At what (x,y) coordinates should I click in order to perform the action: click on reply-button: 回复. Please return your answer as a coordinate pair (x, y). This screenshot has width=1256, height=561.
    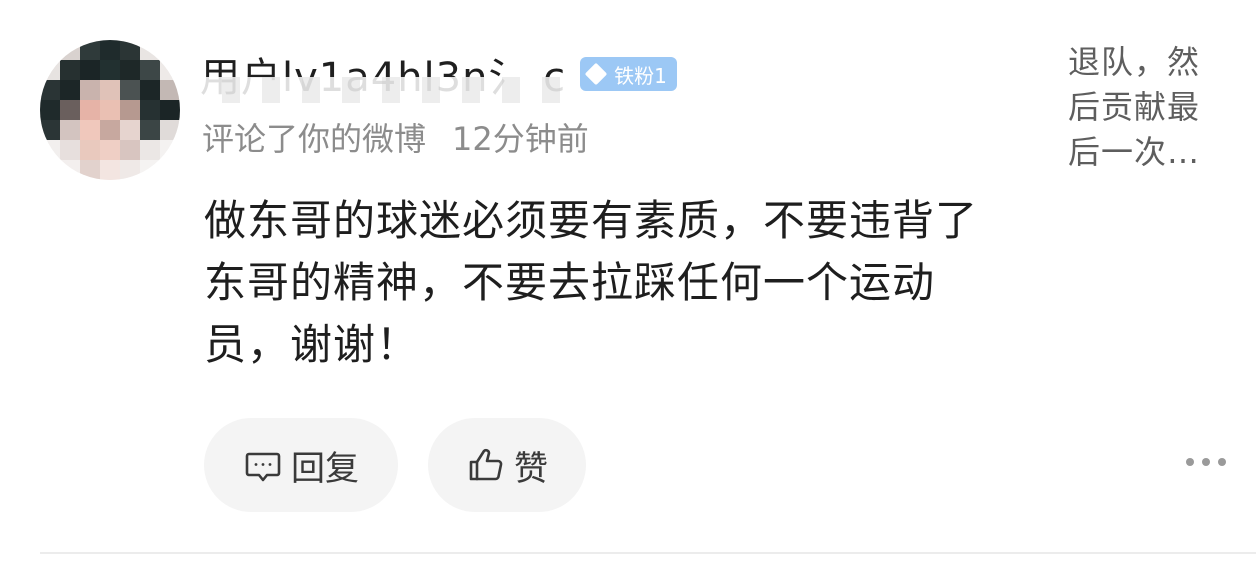
    Looking at the image, I should click on (301, 465).